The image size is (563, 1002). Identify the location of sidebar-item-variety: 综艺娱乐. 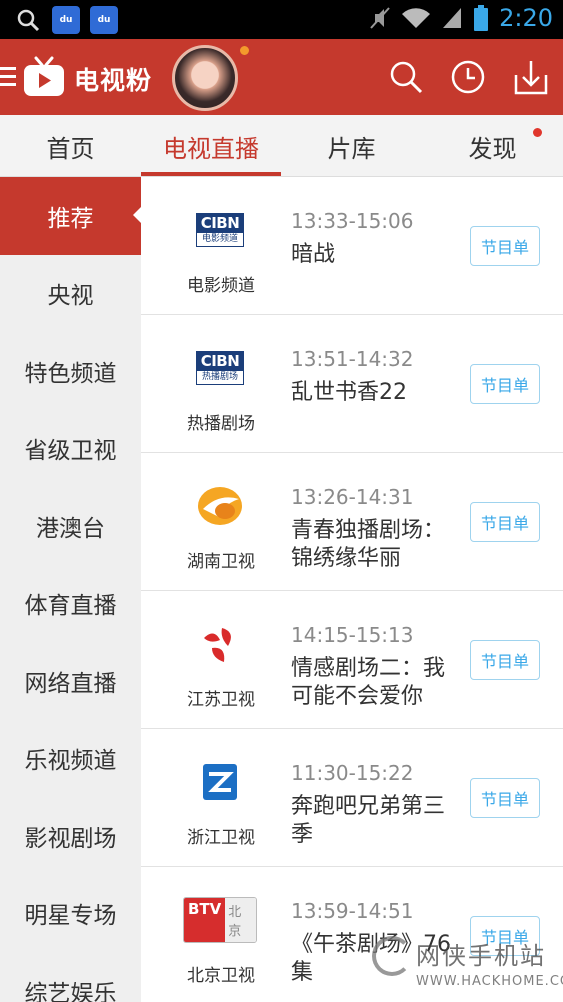
(70, 977).